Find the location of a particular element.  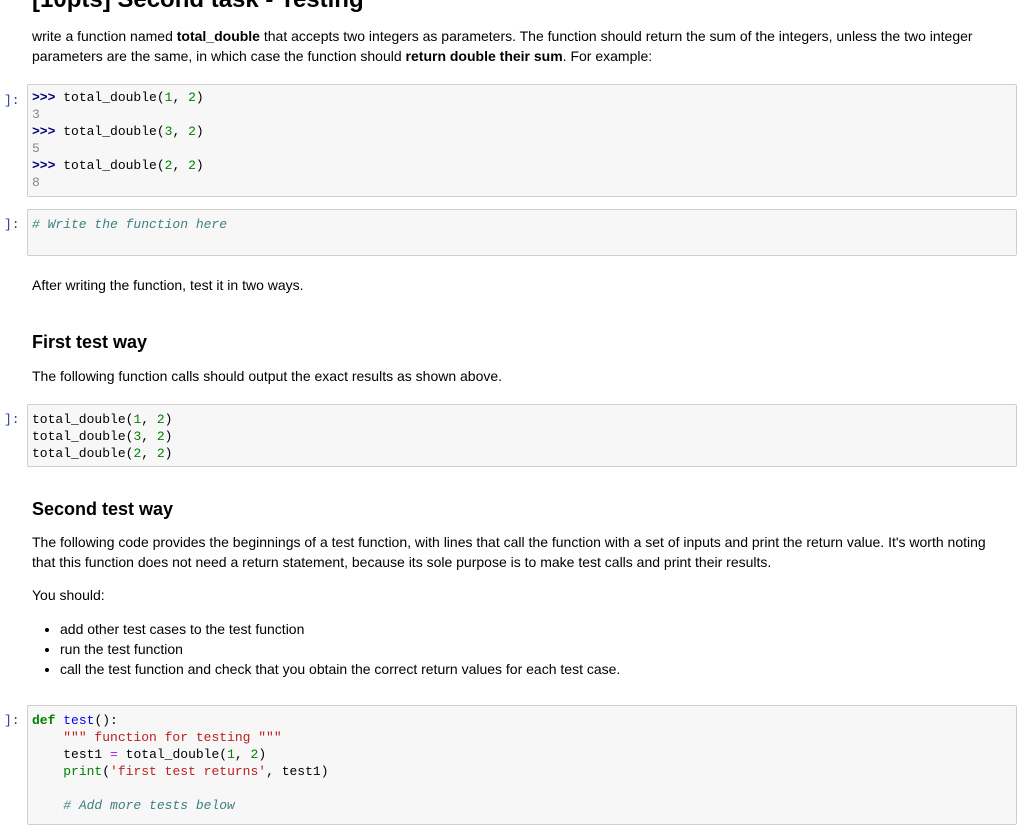

function-name-bold: total_double is located at coordinates (218, 36).